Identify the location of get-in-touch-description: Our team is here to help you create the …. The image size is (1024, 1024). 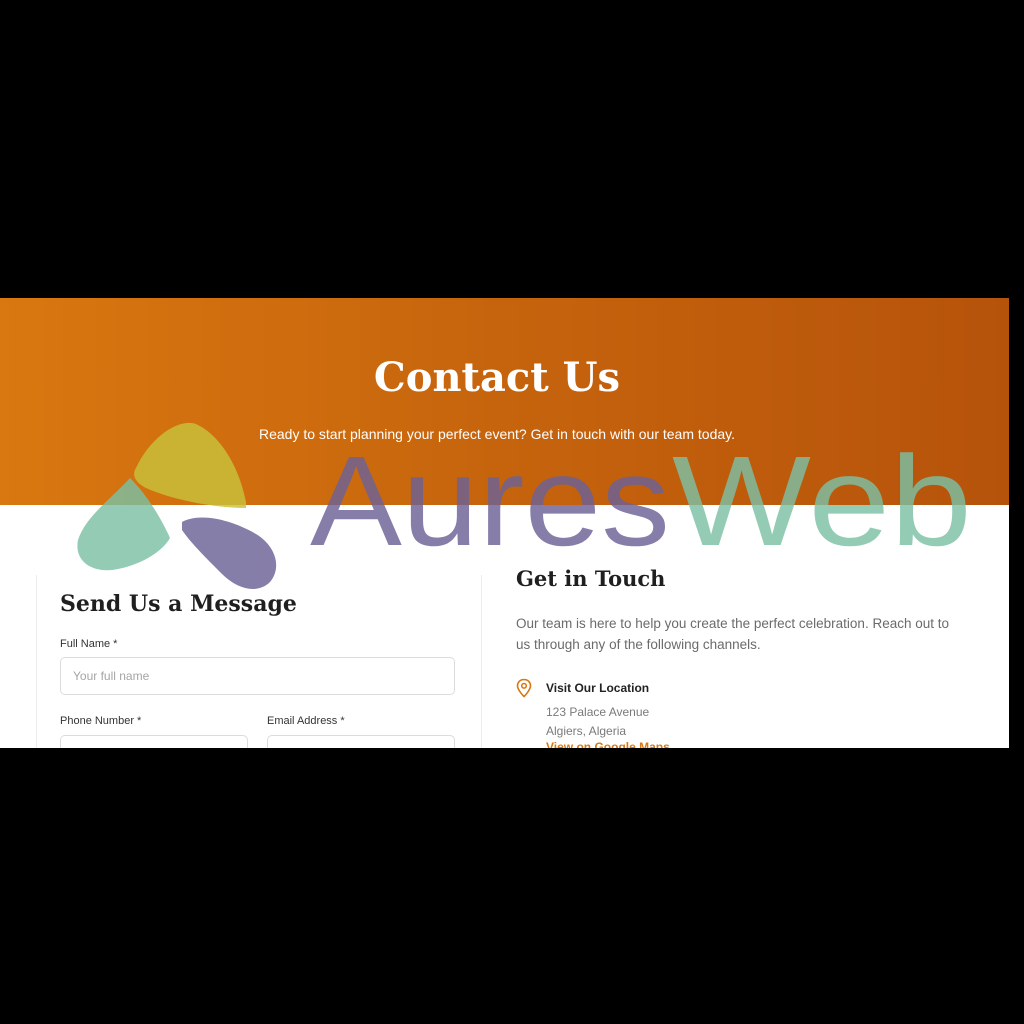
(732, 634).